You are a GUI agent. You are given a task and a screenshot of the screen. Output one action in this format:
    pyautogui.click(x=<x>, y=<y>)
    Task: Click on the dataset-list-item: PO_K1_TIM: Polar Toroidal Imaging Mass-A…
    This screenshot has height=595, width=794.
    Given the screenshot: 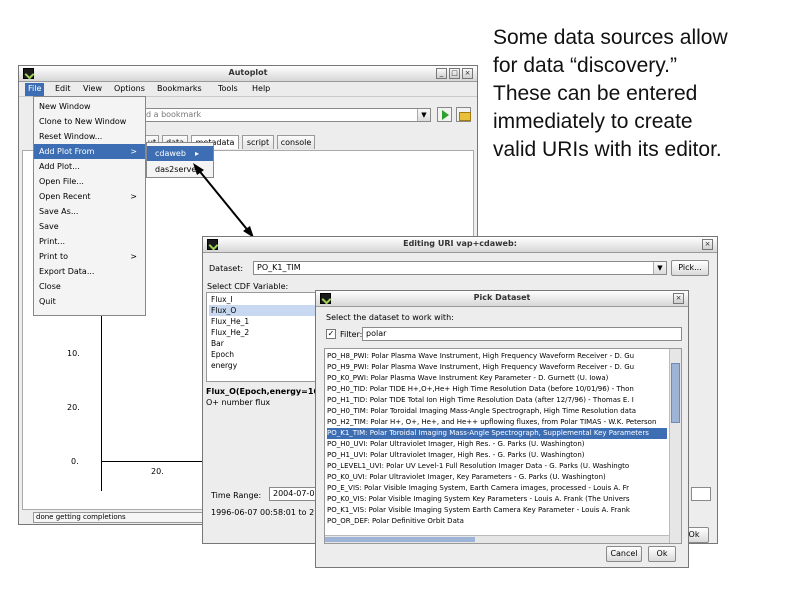 What is the action you would take?
    pyautogui.click(x=497, y=433)
    